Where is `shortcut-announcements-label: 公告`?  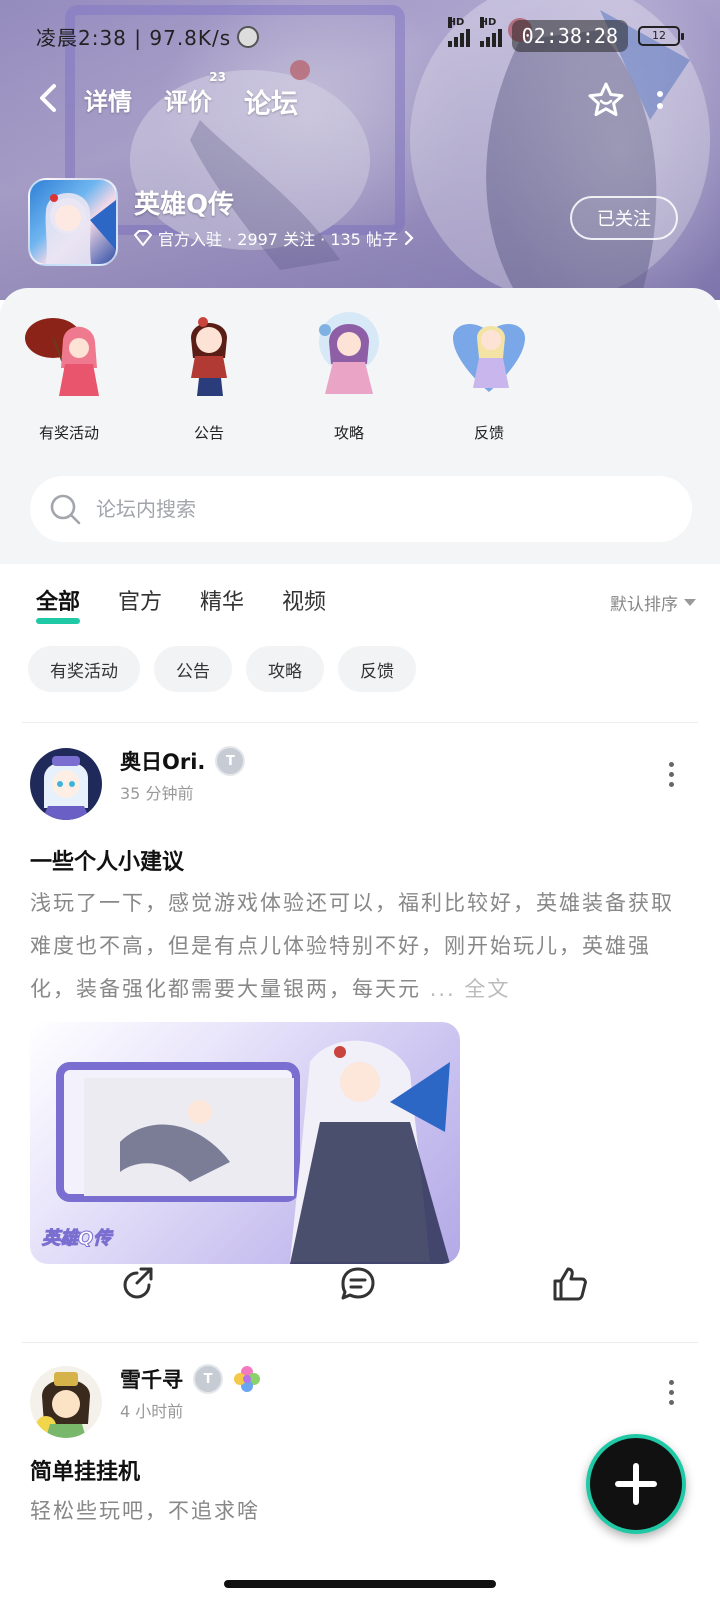
shortcut-announcements-label: 公告 is located at coordinates (208, 433).